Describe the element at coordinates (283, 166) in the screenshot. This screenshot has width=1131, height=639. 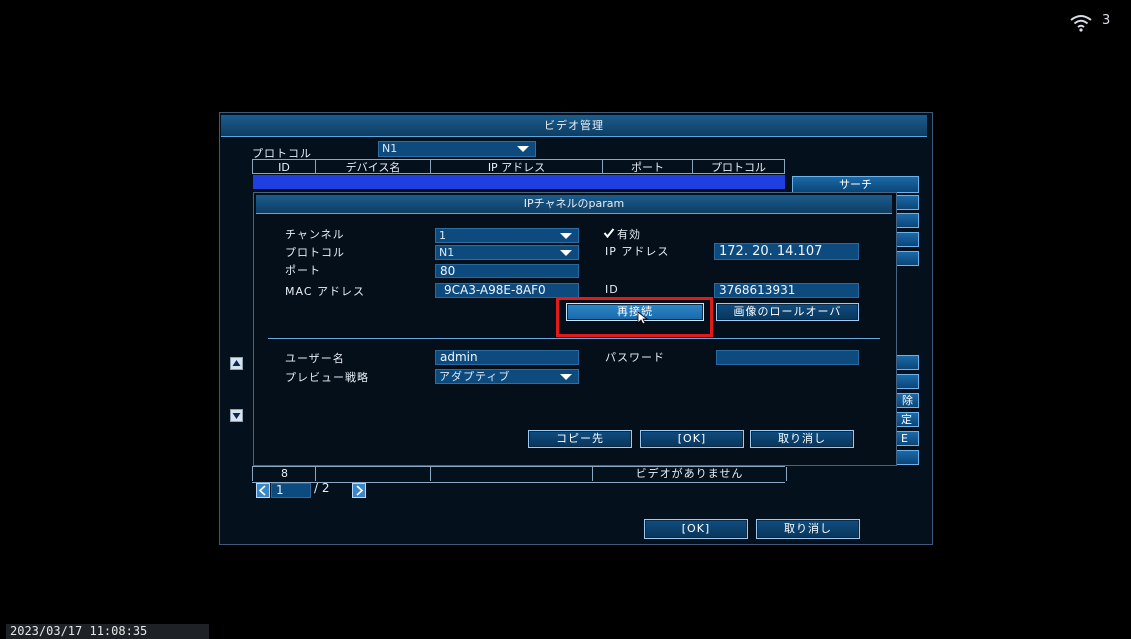
I see `column-header-id: ID` at that location.